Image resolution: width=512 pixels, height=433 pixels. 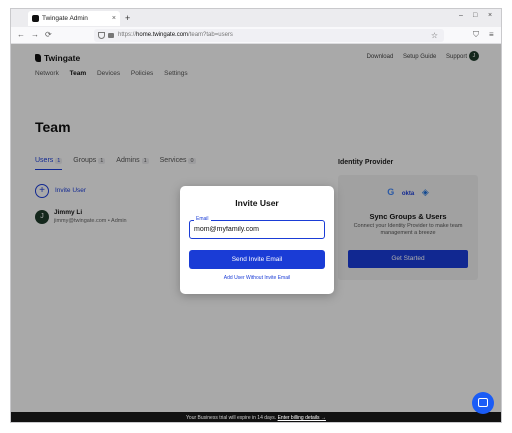 What do you see at coordinates (475, 15) in the screenshot?
I see `maximize-icon: □` at bounding box center [475, 15].